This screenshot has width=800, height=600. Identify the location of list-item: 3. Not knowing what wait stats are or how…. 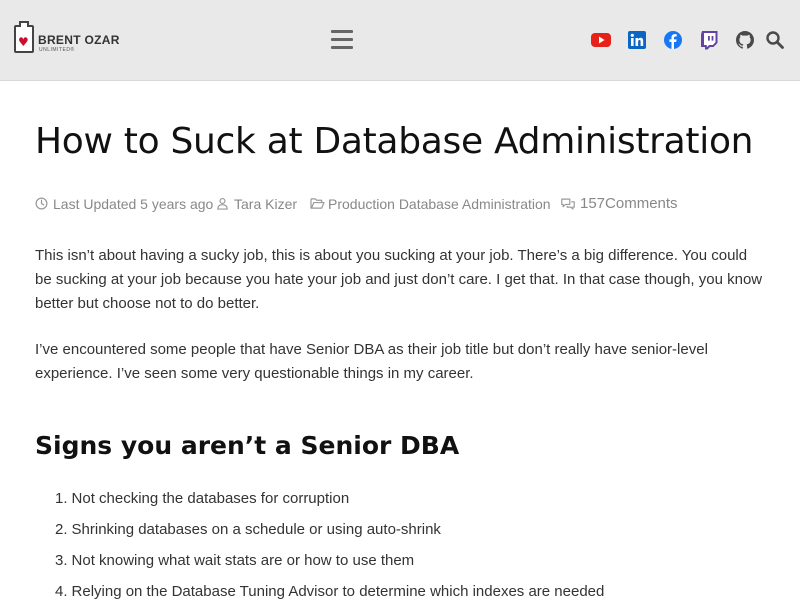
(235, 560).